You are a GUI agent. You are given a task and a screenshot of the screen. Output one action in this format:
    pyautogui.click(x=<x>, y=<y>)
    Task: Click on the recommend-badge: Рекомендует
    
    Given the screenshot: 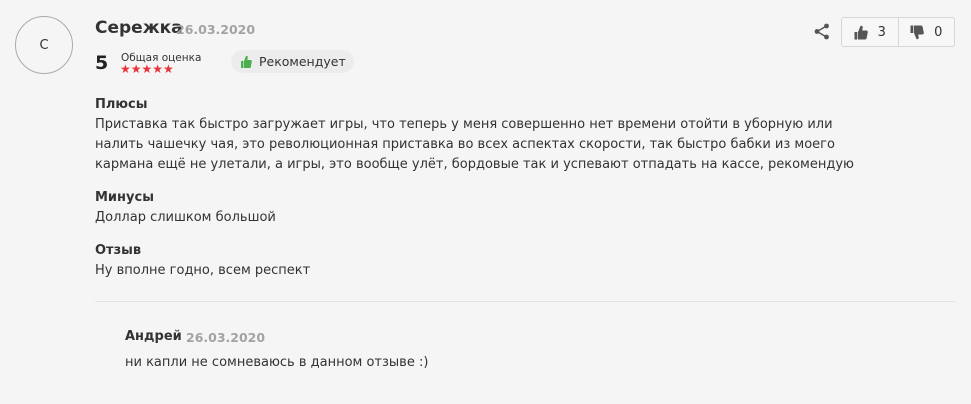 What is the action you would take?
    pyautogui.click(x=292, y=61)
    